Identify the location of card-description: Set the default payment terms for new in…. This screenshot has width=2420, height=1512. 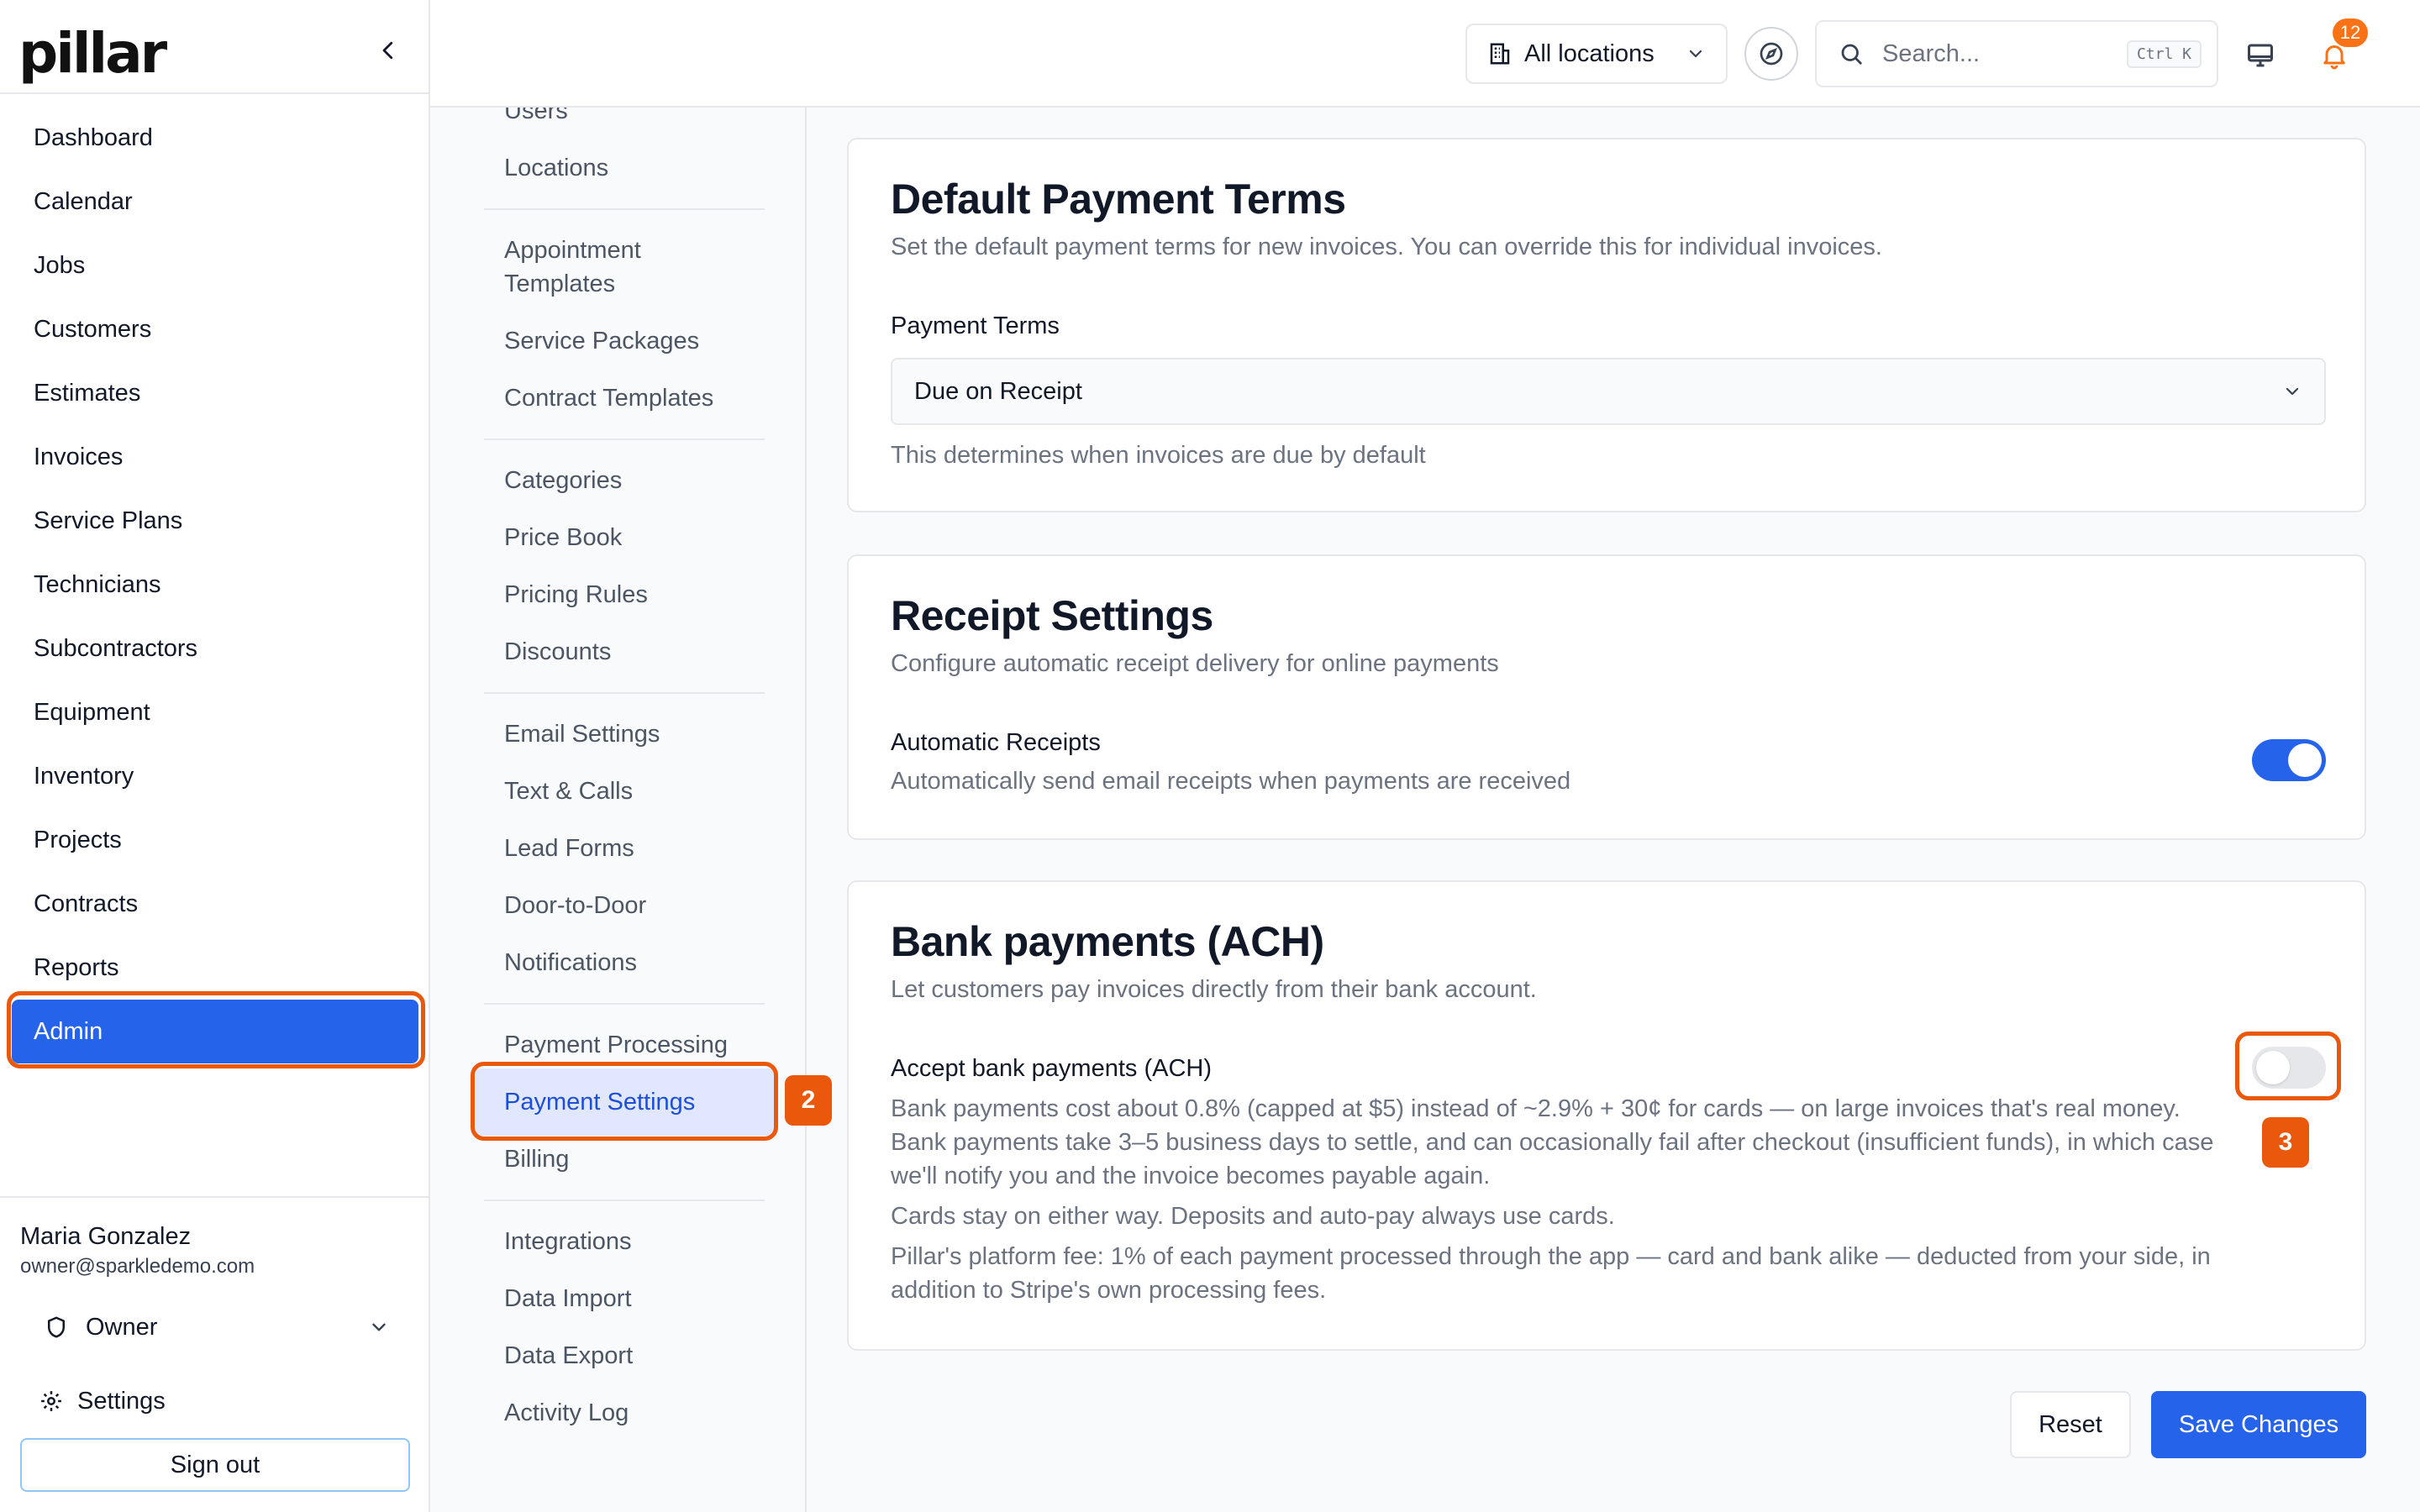
(1386, 247).